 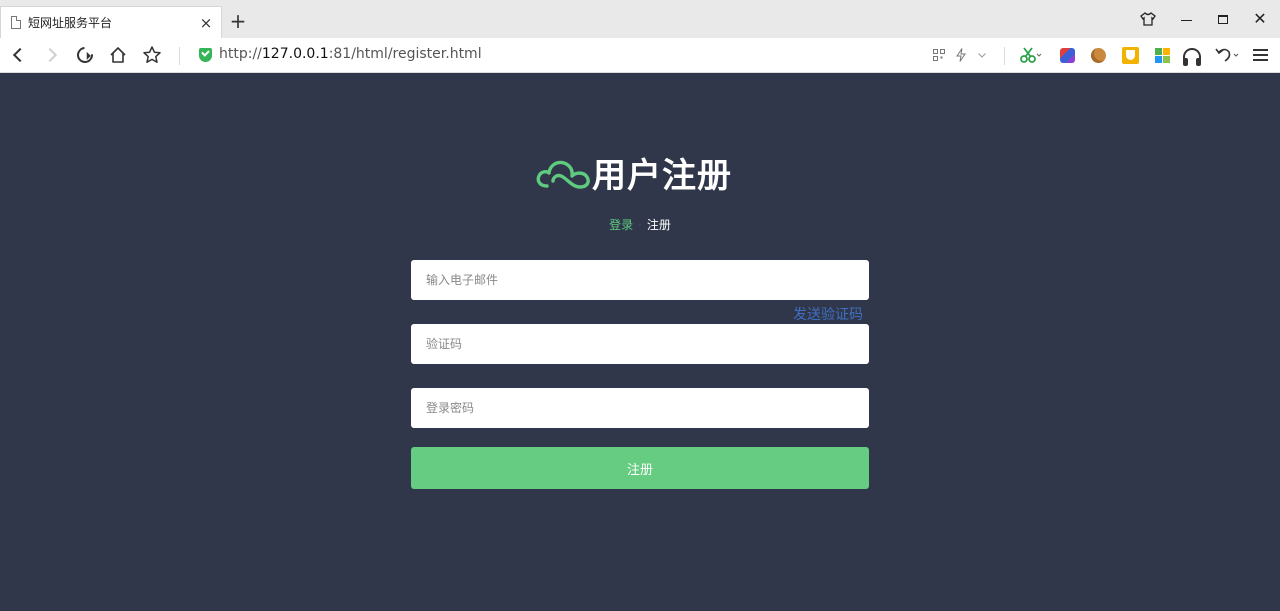 I want to click on scissors-icon, so click(x=1031, y=55).